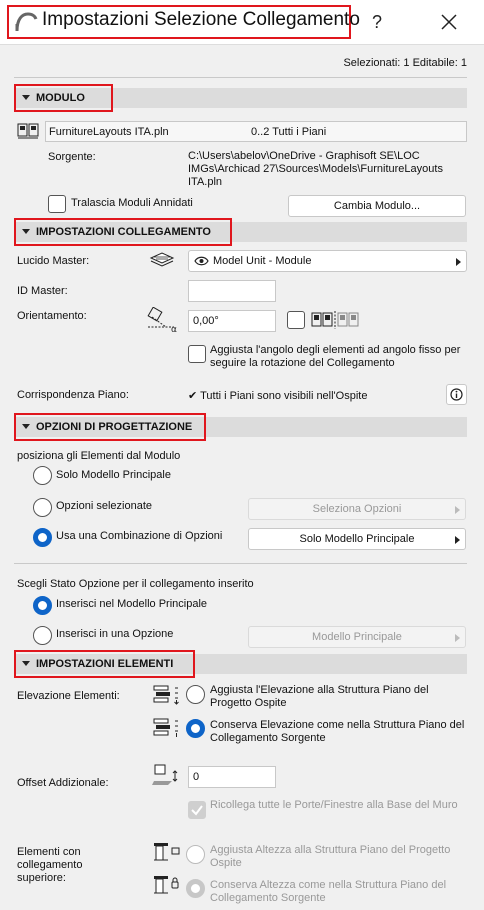  What do you see at coordinates (232, 291) in the screenshot?
I see `master-id-input` at bounding box center [232, 291].